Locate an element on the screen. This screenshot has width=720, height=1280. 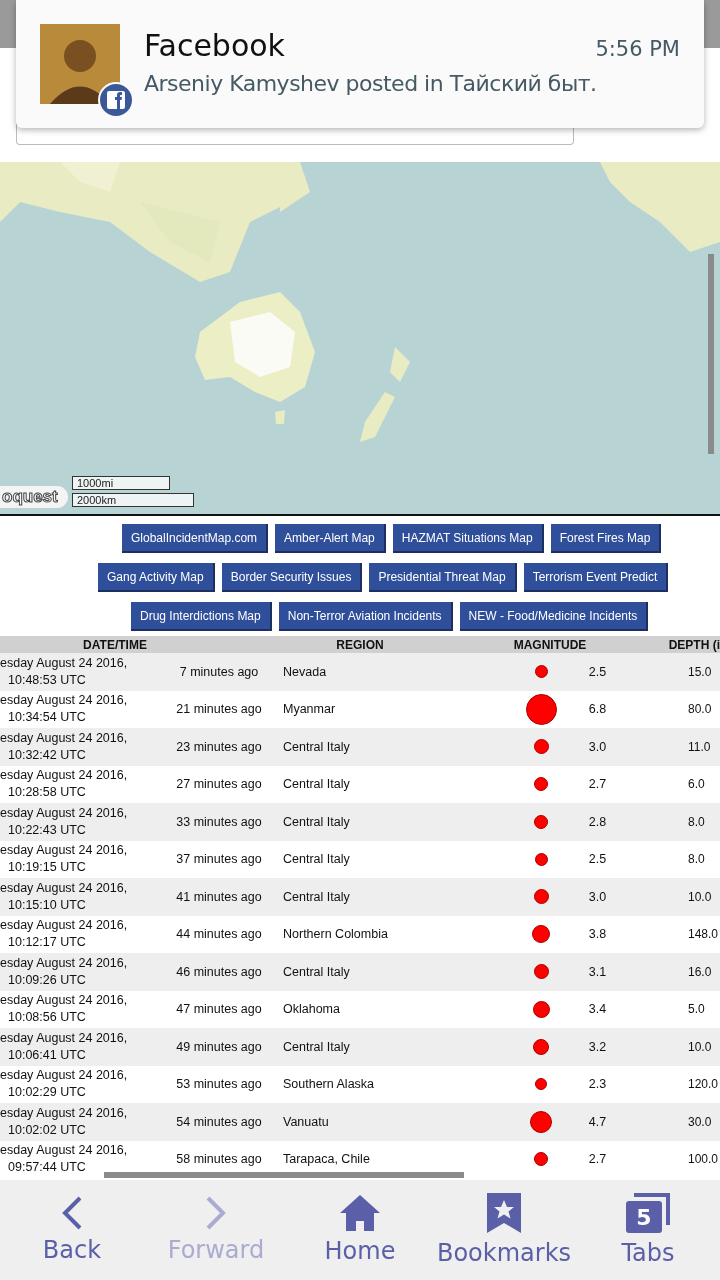
map-link-button: Presidential Threat Map is located at coordinates (443, 577).